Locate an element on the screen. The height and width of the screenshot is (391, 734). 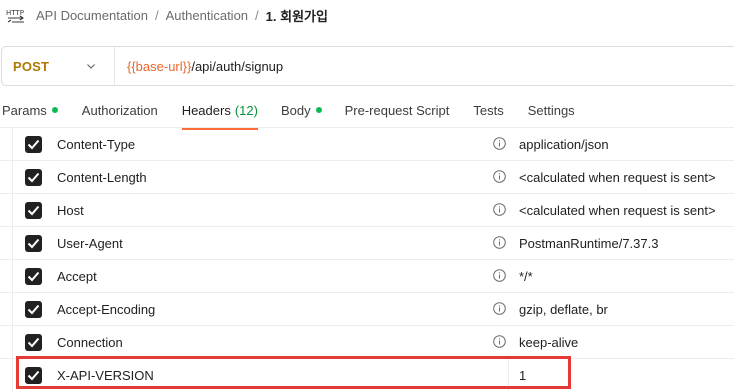
table-row: Content-Type application/json is located at coordinates (367, 144).